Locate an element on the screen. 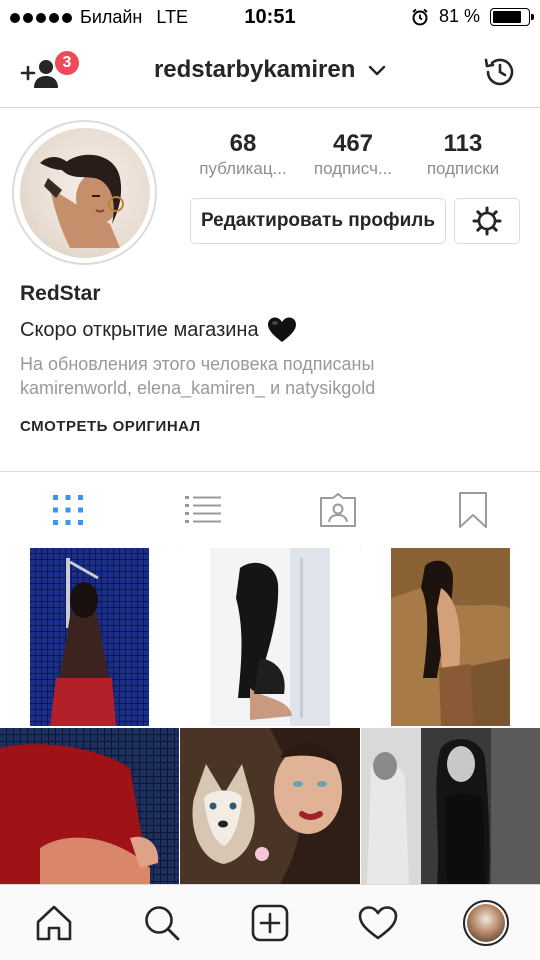  nav-profile is located at coordinates (486, 922).